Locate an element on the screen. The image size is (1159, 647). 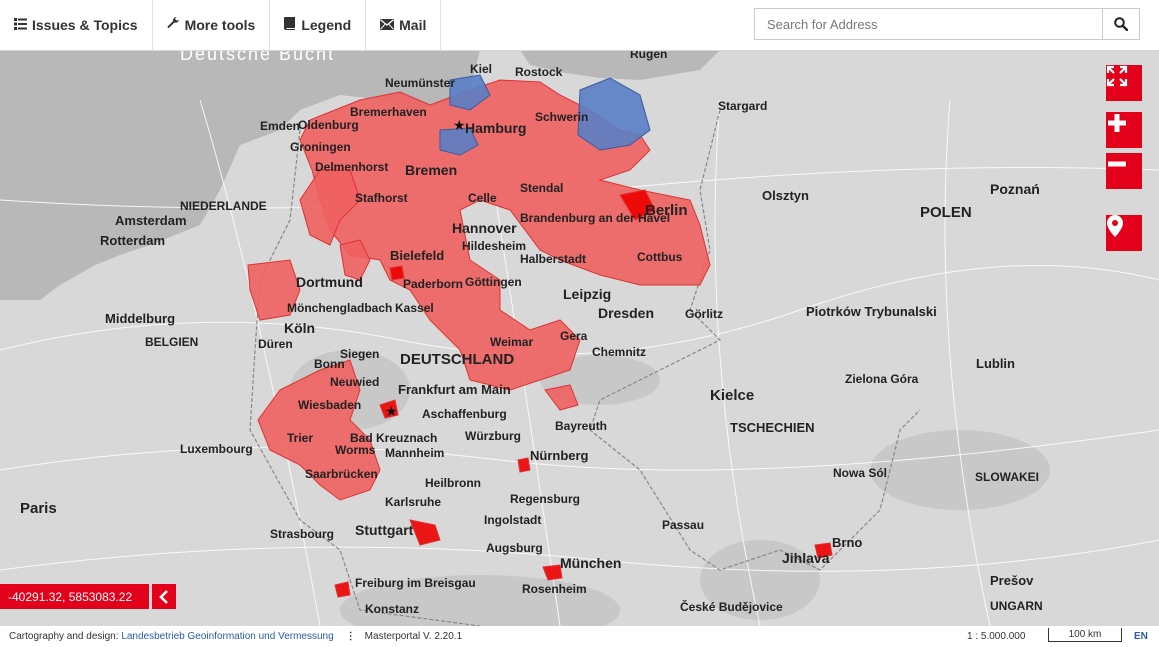
coordinate-toggle-button is located at coordinates (164, 596).